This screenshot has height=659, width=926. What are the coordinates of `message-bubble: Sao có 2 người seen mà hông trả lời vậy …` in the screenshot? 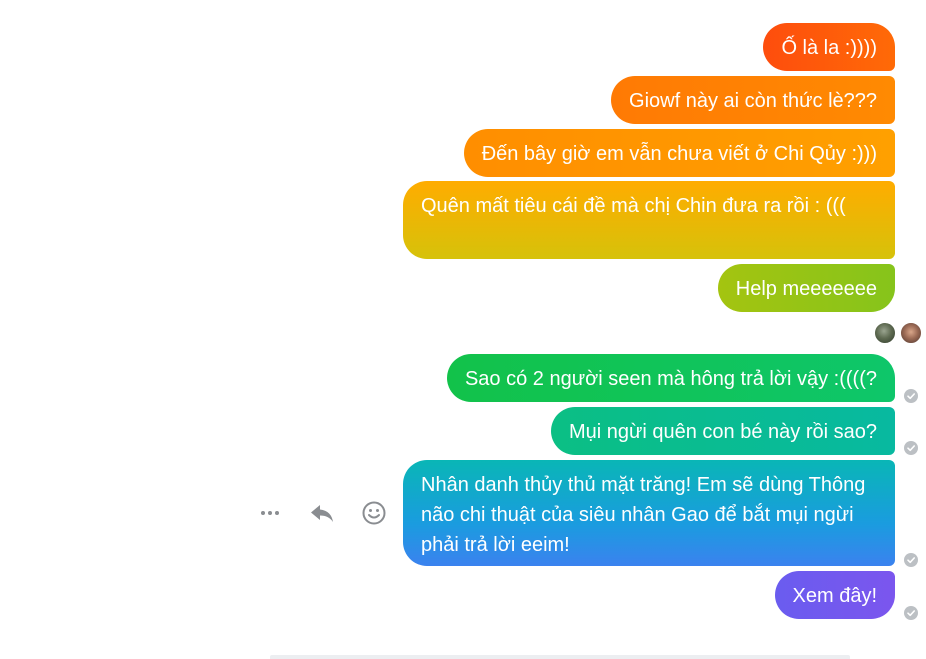 It's located at (670, 378).